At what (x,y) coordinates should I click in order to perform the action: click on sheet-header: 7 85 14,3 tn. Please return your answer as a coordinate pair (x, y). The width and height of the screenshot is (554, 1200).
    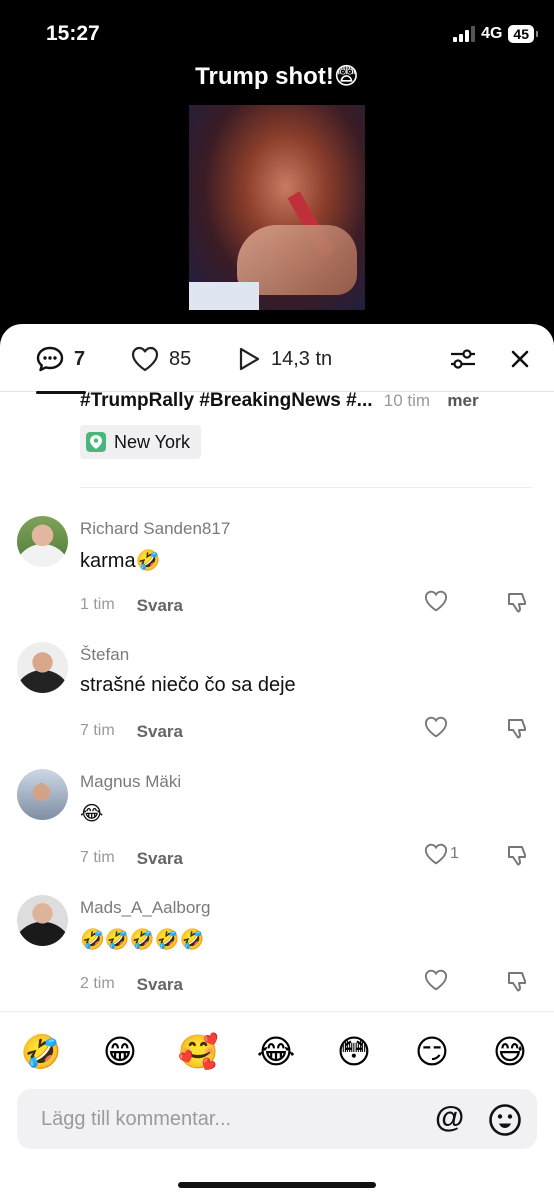
    Looking at the image, I should click on (277, 359).